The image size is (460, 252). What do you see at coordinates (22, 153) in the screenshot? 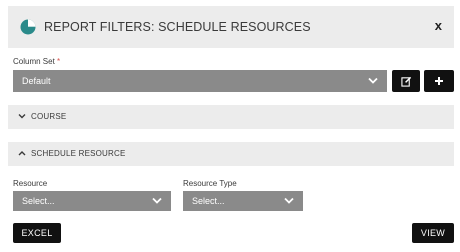
I see `chevron-up-icon` at bounding box center [22, 153].